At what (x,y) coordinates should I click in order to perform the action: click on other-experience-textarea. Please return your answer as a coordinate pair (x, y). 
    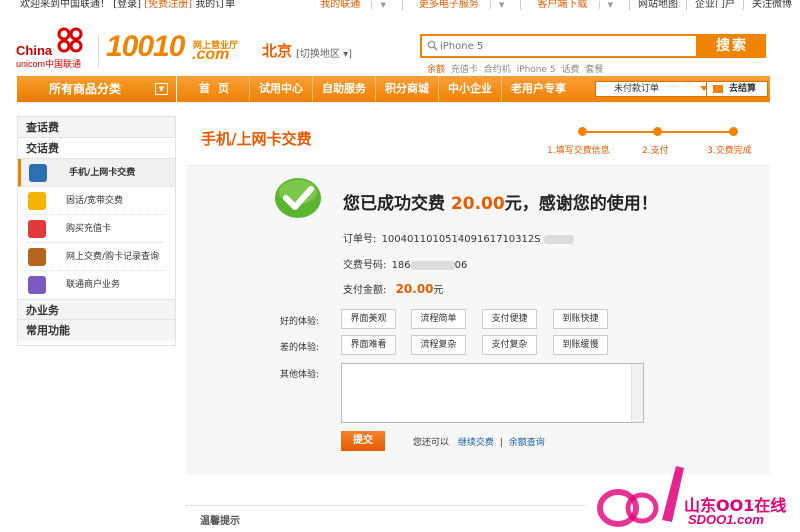
    Looking at the image, I should click on (492, 393).